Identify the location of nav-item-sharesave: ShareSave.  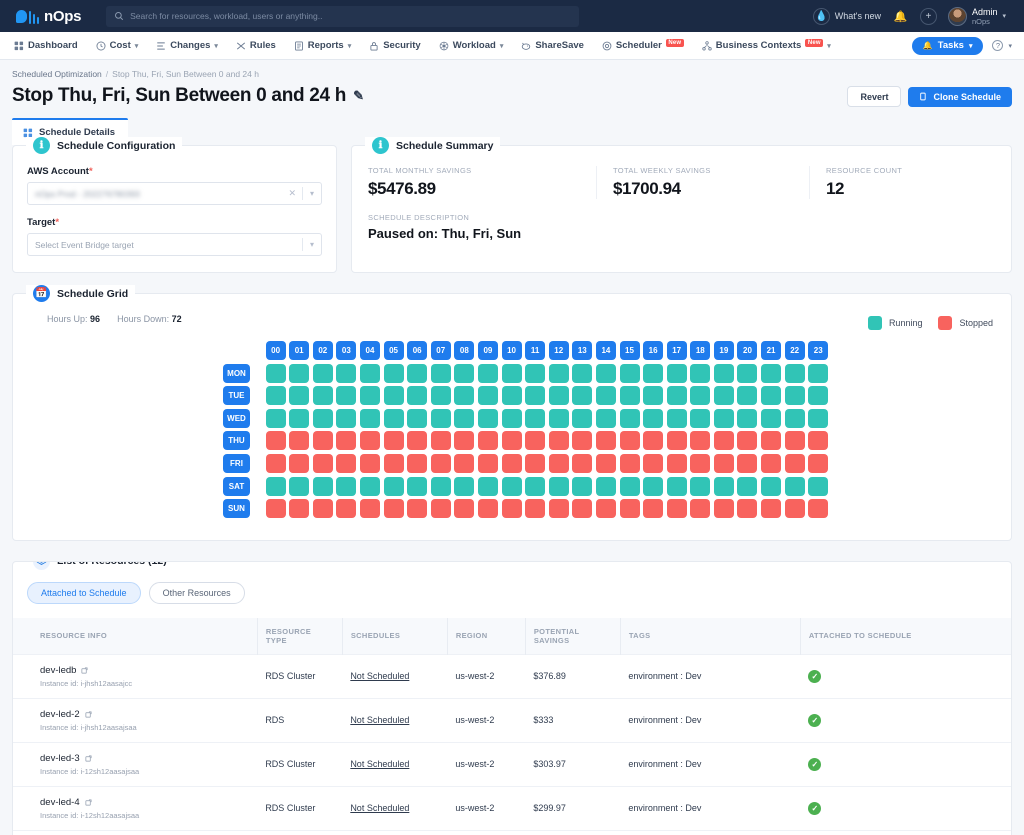
(552, 45).